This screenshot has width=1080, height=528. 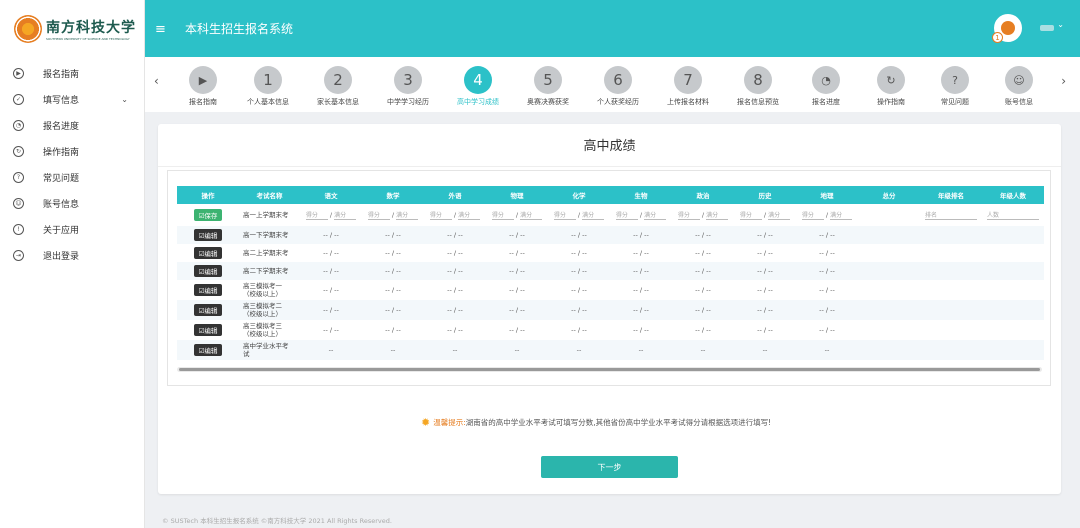 What do you see at coordinates (338, 86) in the screenshot?
I see `step-item: 2 家长基本信息` at bounding box center [338, 86].